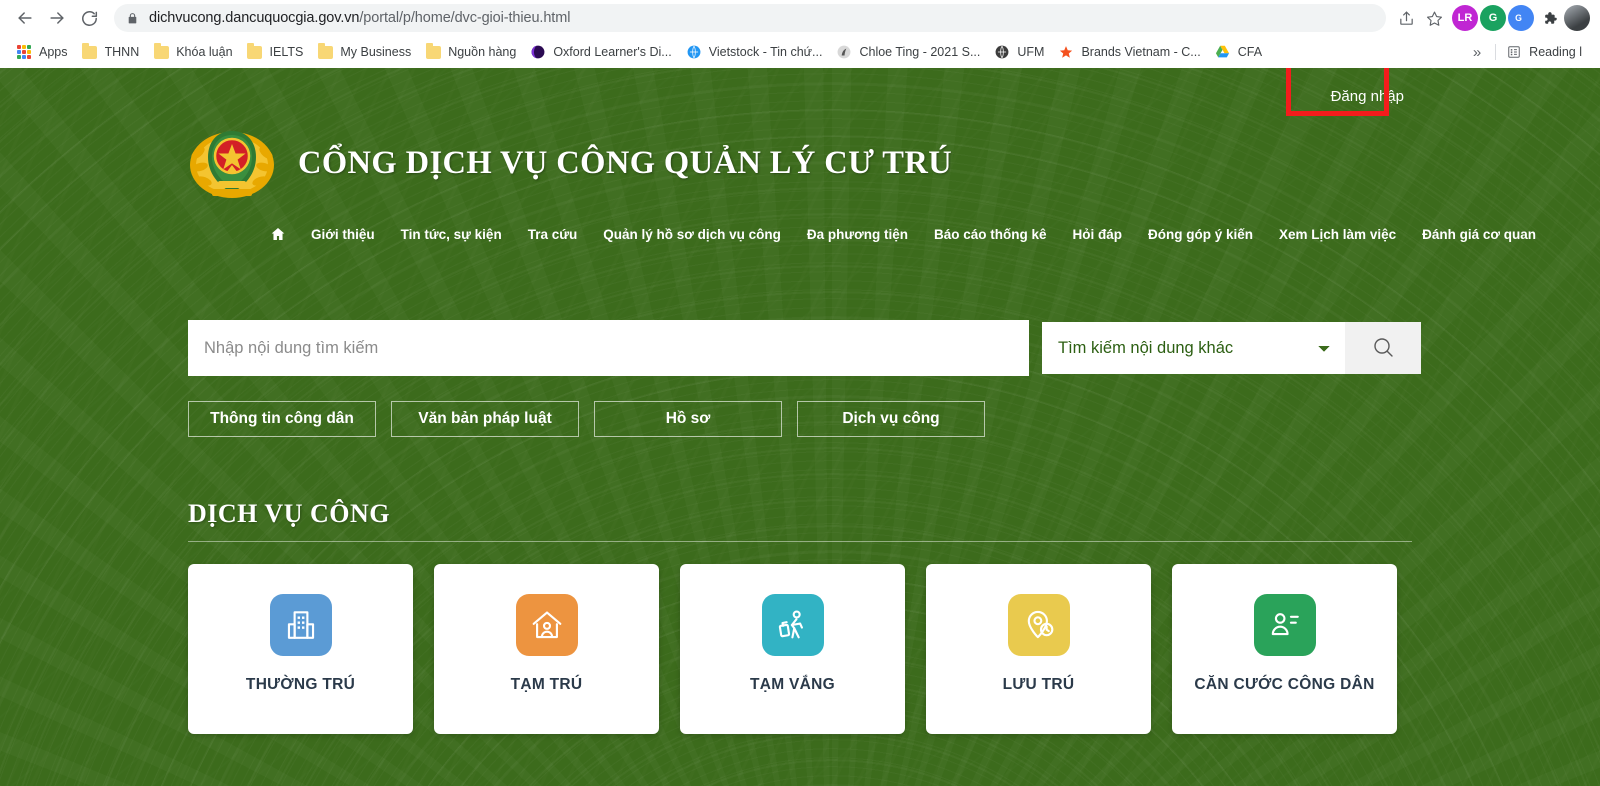 Image resolution: width=1600 pixels, height=786 pixels. Describe the element at coordinates (132, 18) in the screenshot. I see `lock-icon` at that location.